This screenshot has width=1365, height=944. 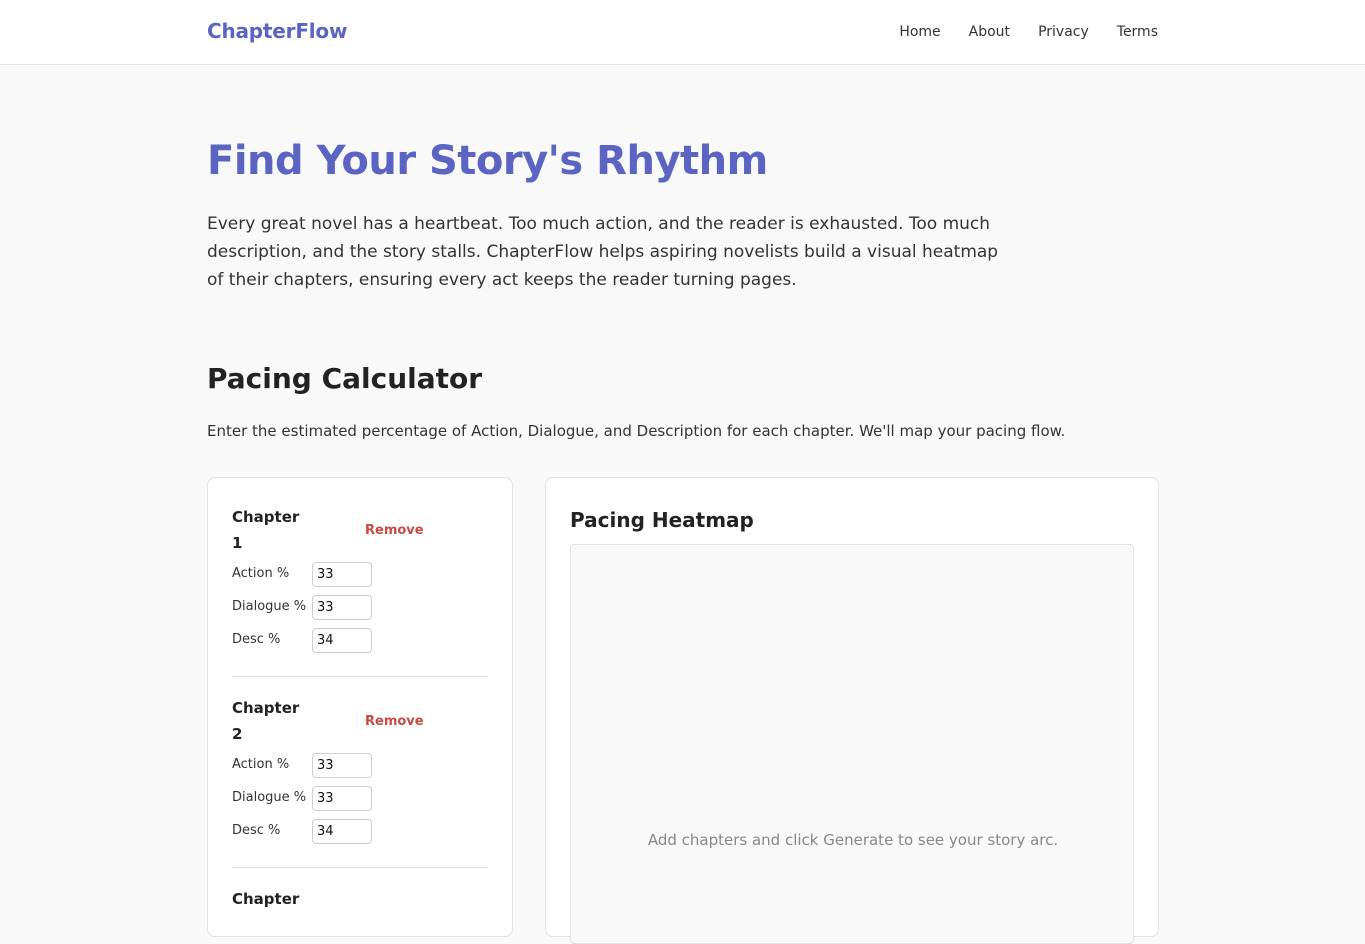 What do you see at coordinates (266, 899) in the screenshot?
I see `chapter-title: Chapter` at bounding box center [266, 899].